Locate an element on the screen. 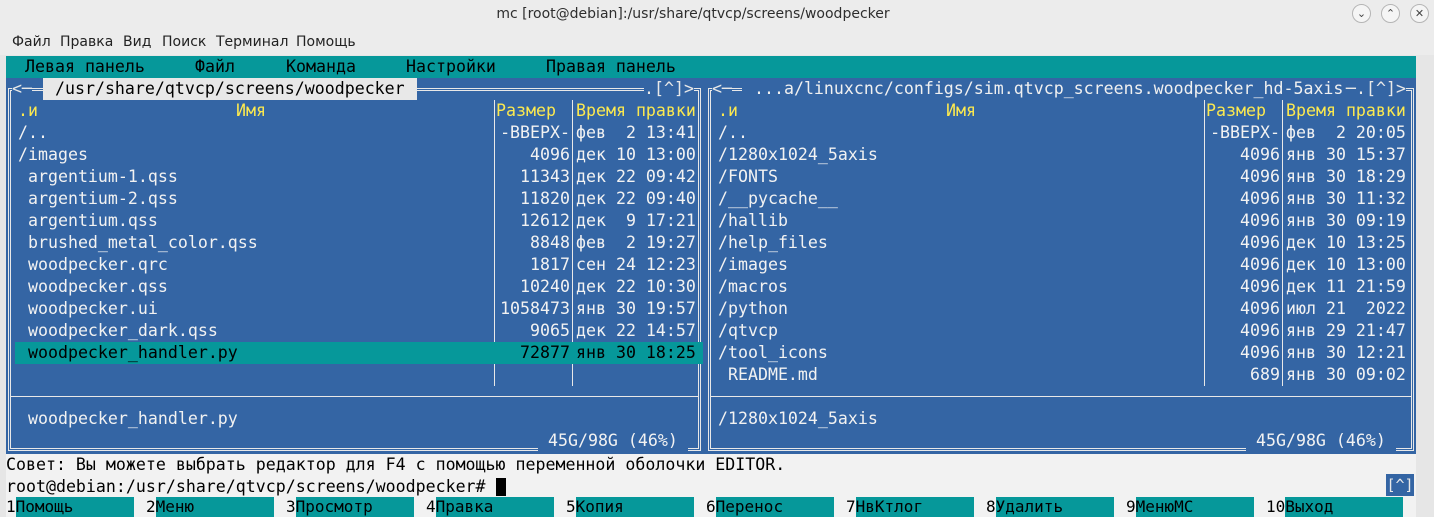 Image resolution: width=1434 pixels, height=517 pixels. menu-search: Поиск is located at coordinates (184, 42).